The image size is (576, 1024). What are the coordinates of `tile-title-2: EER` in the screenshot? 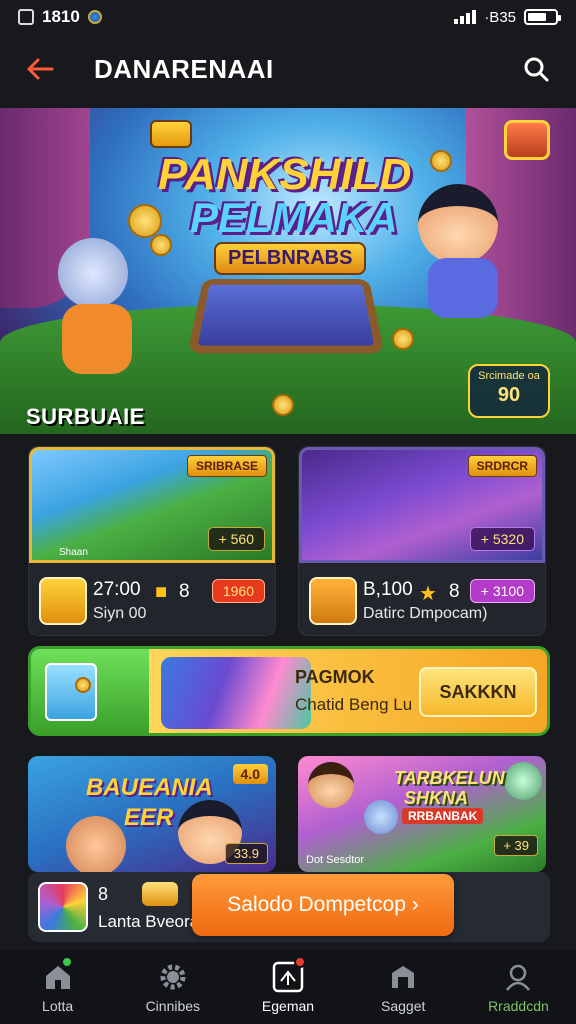 It's located at (149, 817).